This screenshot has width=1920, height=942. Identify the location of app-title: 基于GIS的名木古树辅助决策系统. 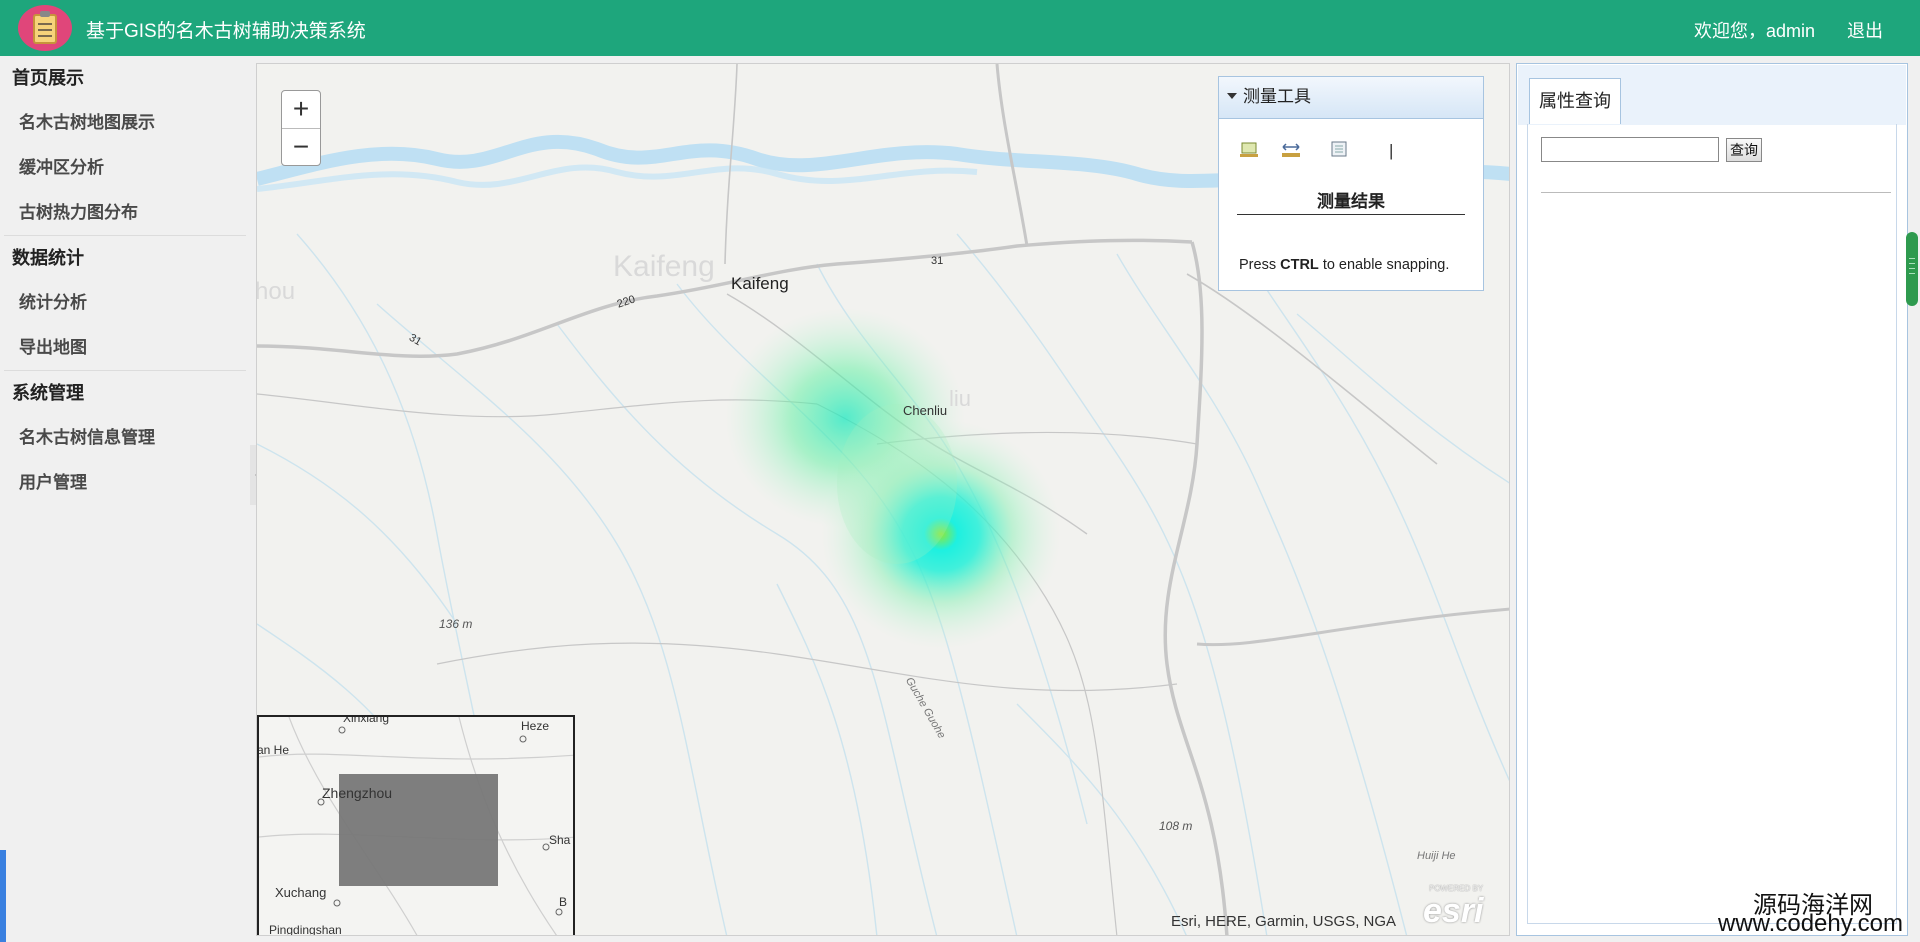
(226, 31).